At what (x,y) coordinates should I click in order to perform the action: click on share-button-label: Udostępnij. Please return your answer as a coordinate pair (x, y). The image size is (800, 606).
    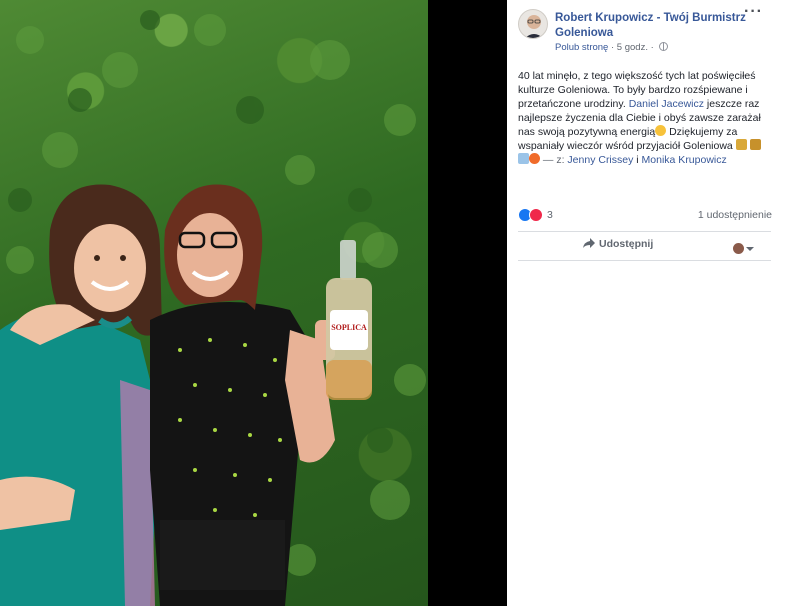
    Looking at the image, I should click on (626, 244).